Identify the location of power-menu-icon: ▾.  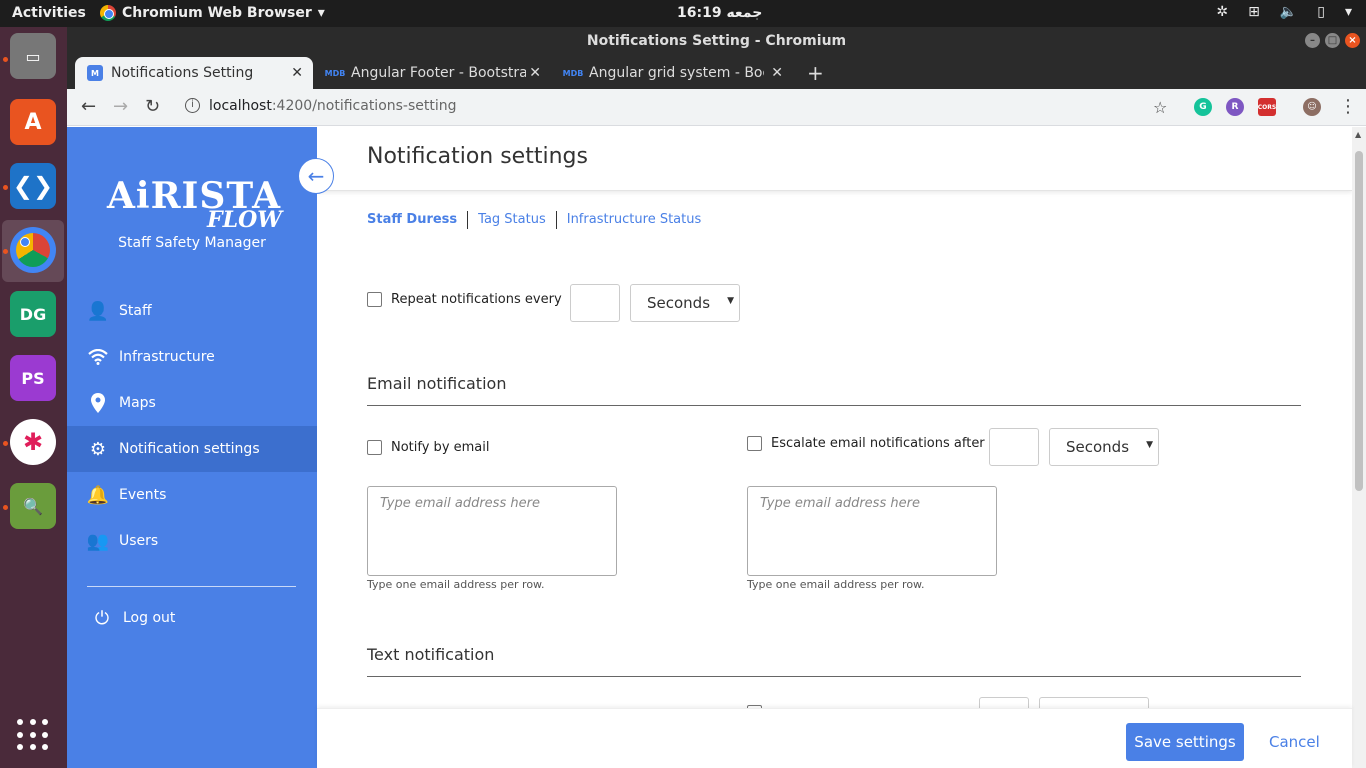
(1348, 12).